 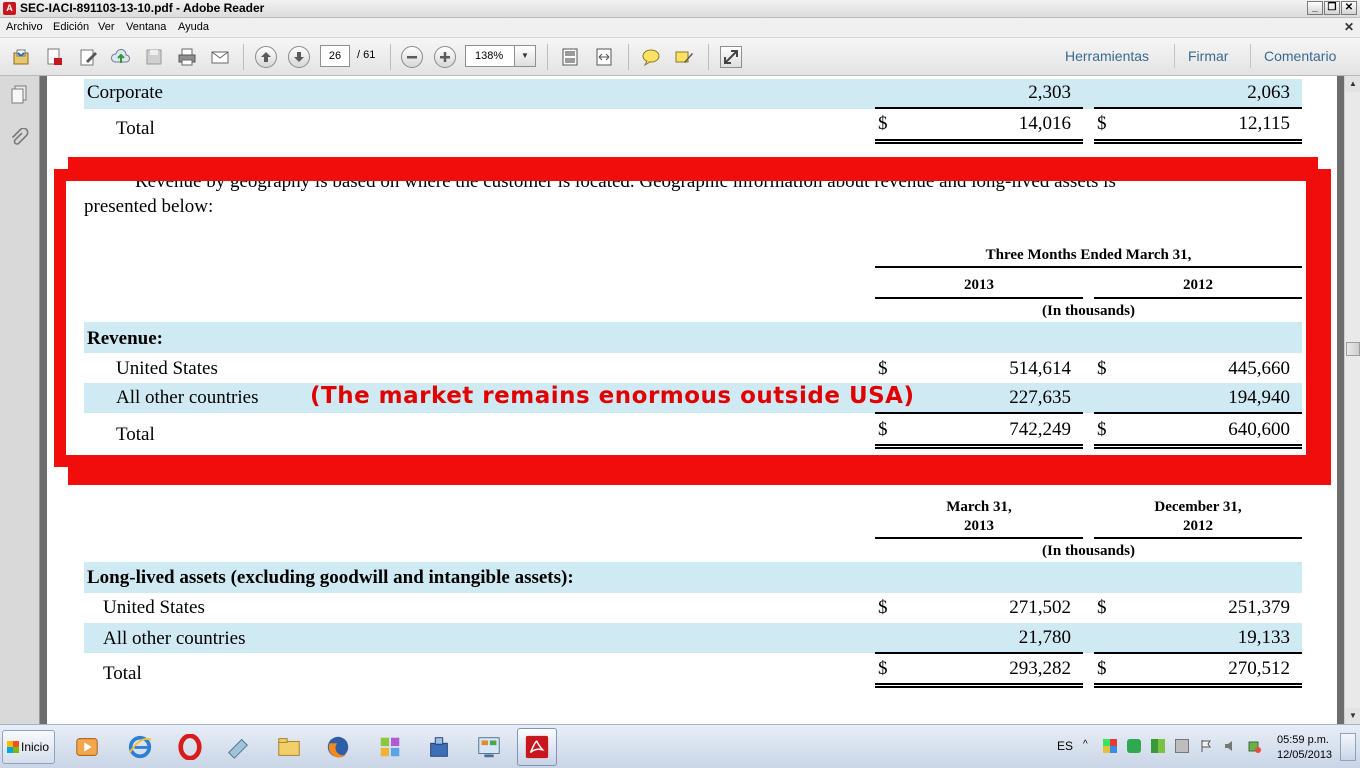 I want to click on edit-document-icon, so click(x=88, y=57).